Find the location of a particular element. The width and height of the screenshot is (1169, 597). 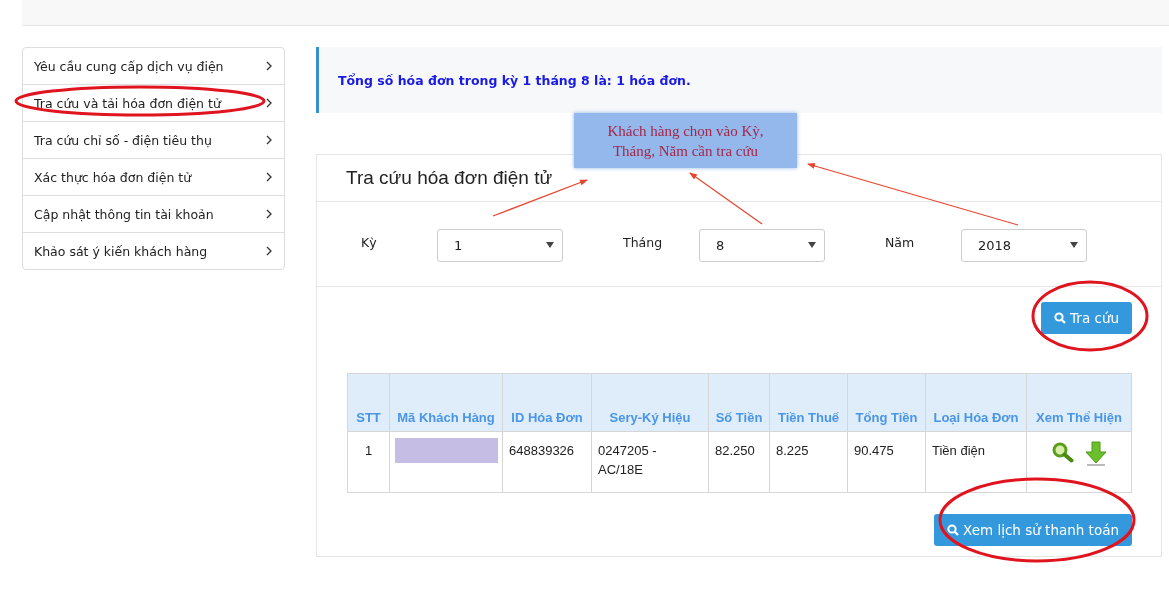

column-header: Tổng Tiền is located at coordinates (886, 402).